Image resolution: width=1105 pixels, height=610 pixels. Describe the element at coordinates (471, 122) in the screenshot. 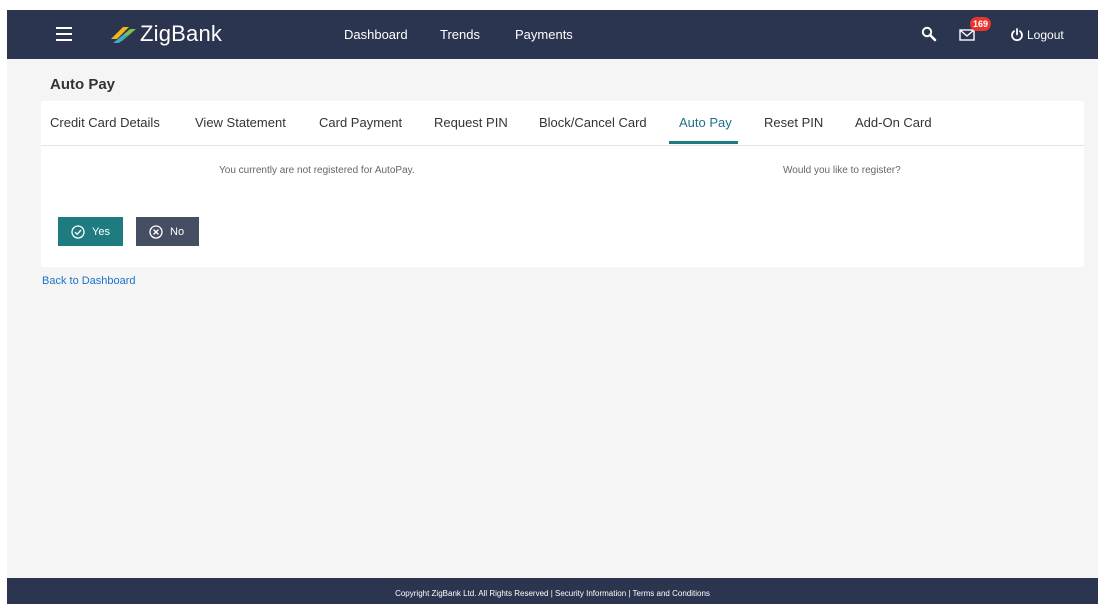

I see `tab-request-pin: Request PIN` at that location.